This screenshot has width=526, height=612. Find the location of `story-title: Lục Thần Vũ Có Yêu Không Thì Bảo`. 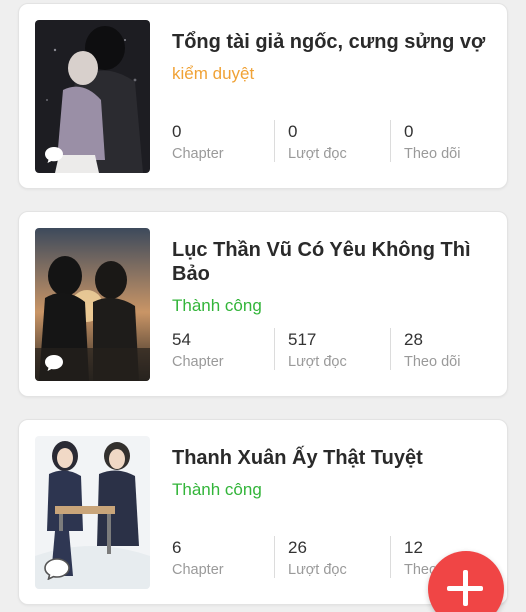

story-title: Lục Thần Vũ Có Yêu Không Thì Bảo is located at coordinates (332, 262).